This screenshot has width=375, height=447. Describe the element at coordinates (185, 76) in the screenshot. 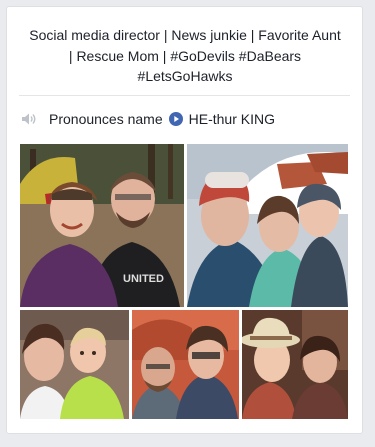

I see `bio-line: #LetsGoHawks` at that location.